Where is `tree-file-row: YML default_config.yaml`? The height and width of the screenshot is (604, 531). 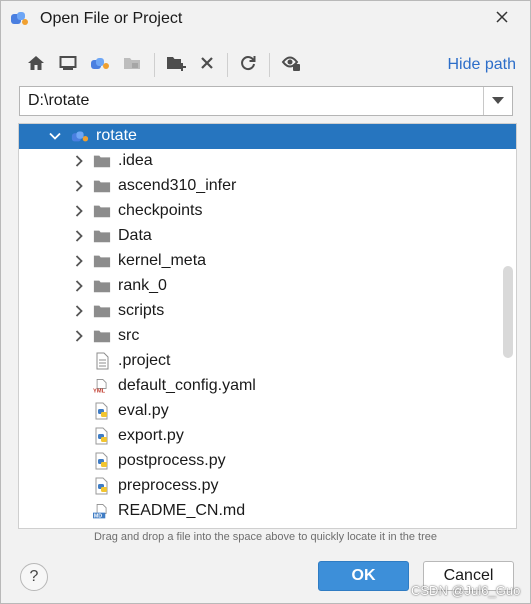
tree-file-row: YML default_config.yaml is located at coordinates (267, 386).